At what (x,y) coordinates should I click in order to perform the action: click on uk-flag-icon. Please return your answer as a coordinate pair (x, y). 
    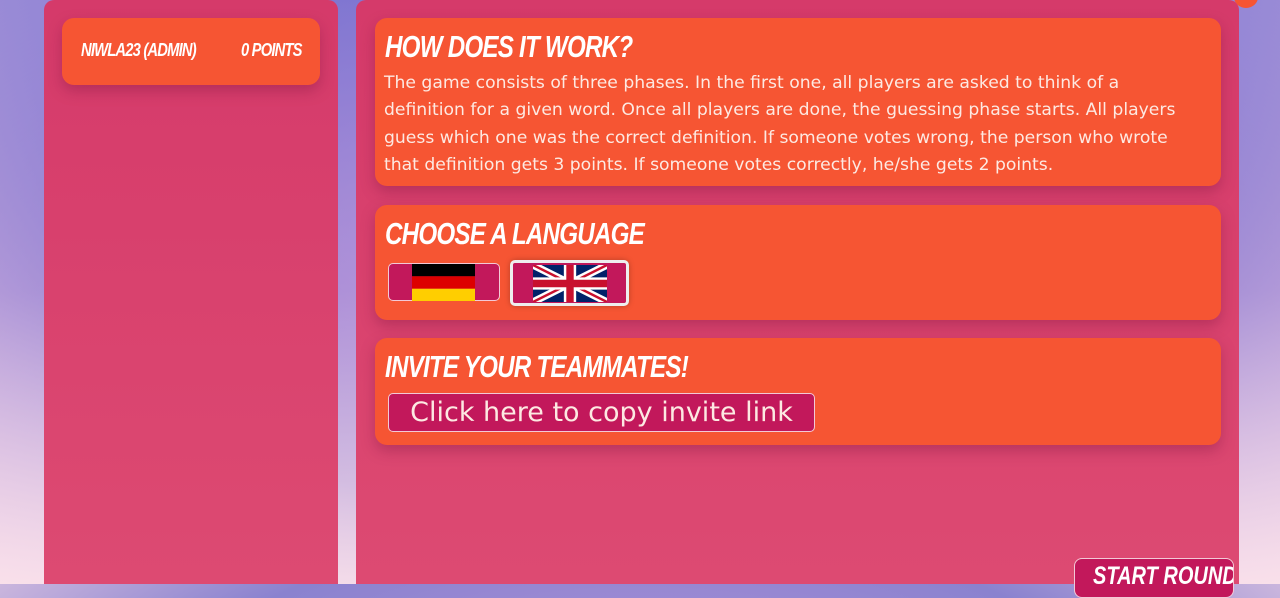
    Looking at the image, I should click on (570, 283).